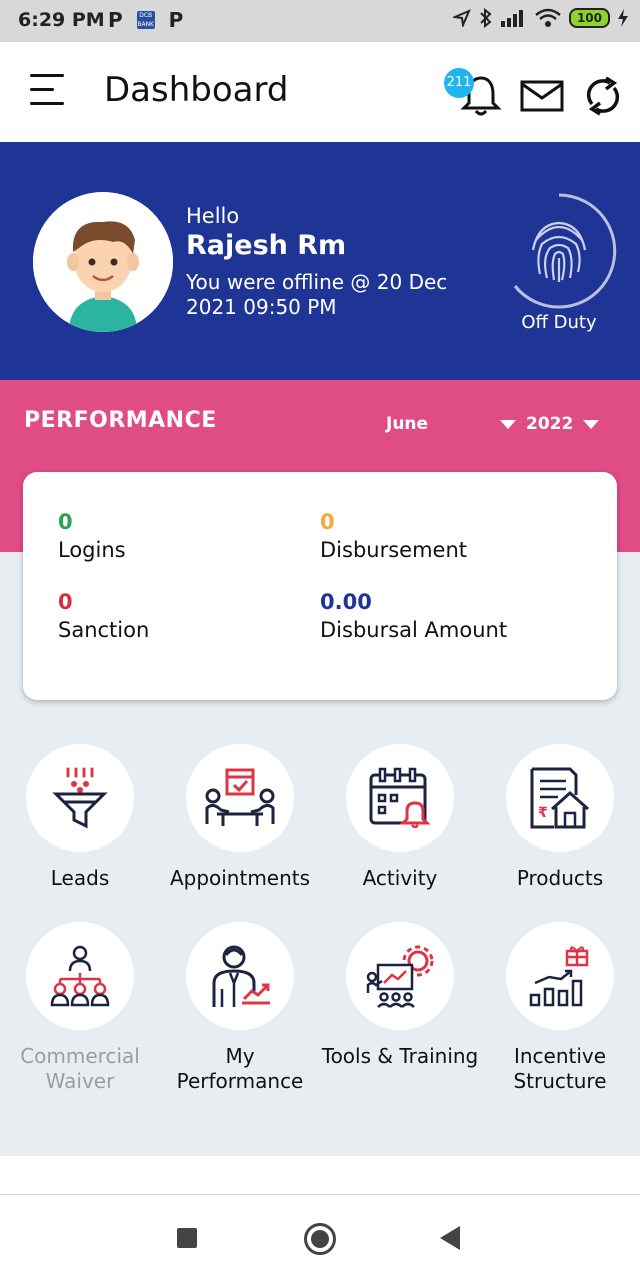 The height and width of the screenshot is (1280, 640). What do you see at coordinates (393, 550) in the screenshot?
I see `stat-label: Disbursement` at bounding box center [393, 550].